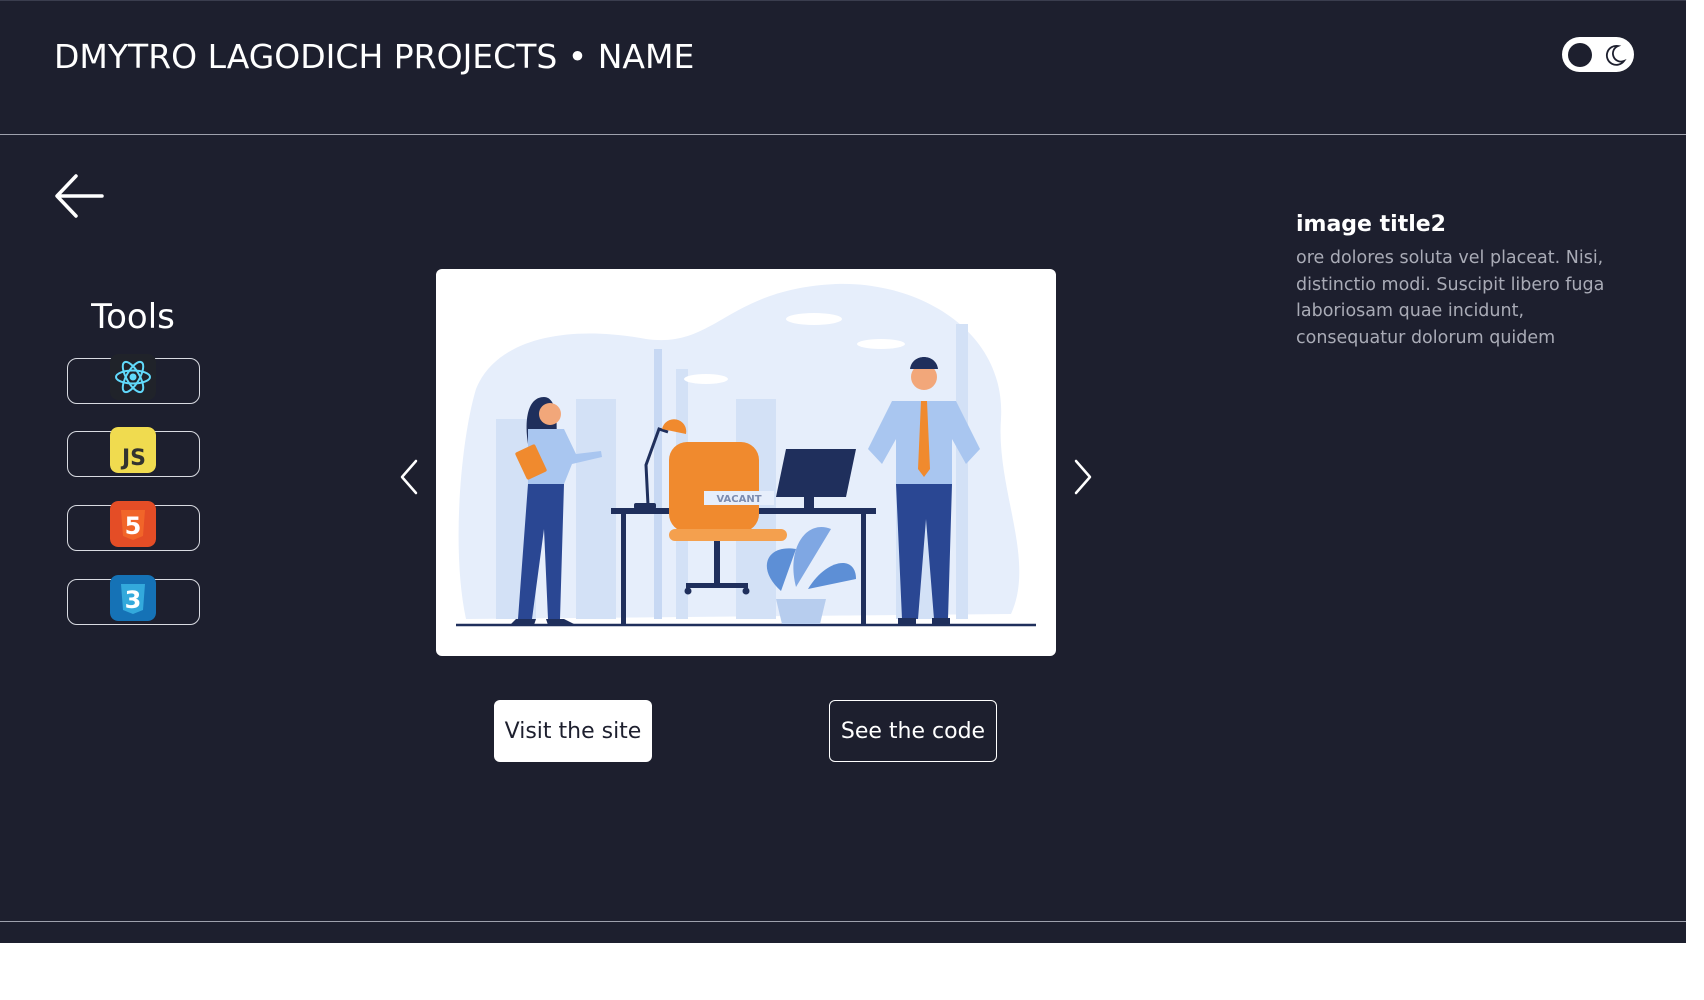 Image resolution: width=1704 pixels, height=1000 pixels. Describe the element at coordinates (913, 731) in the screenshot. I see `see-code-button: See the code` at that location.